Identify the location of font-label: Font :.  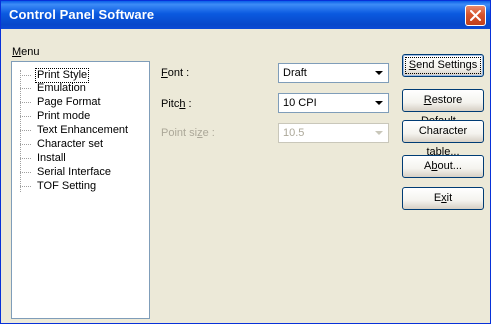
(175, 73).